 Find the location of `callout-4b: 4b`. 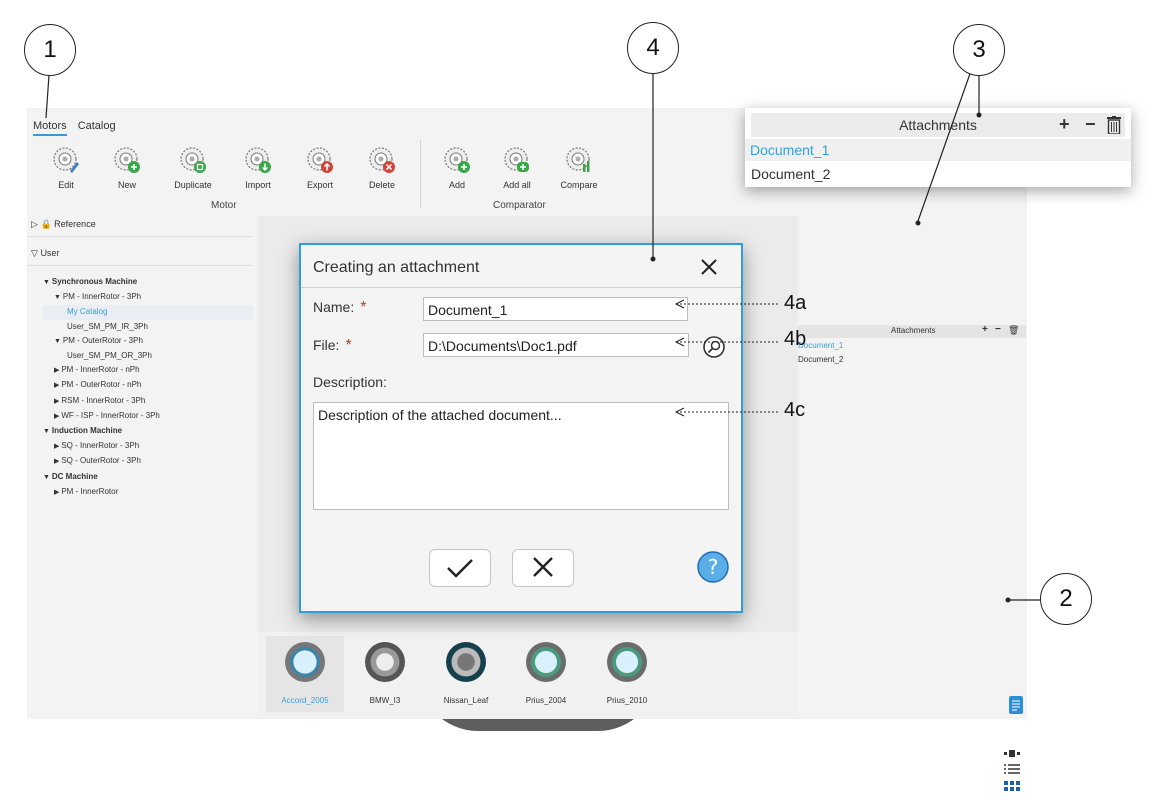

callout-4b: 4b is located at coordinates (795, 339).